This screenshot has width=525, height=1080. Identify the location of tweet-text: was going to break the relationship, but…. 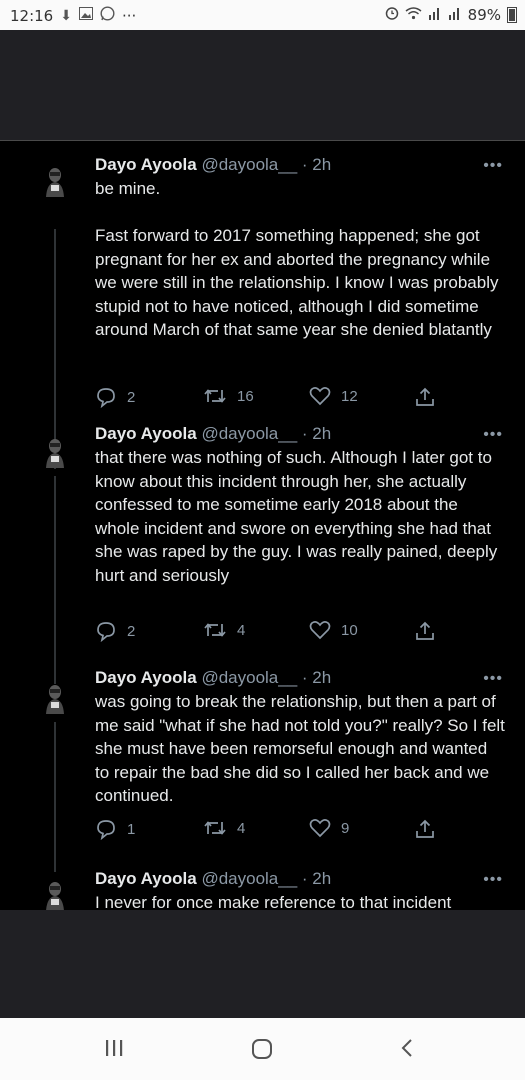
(300, 748).